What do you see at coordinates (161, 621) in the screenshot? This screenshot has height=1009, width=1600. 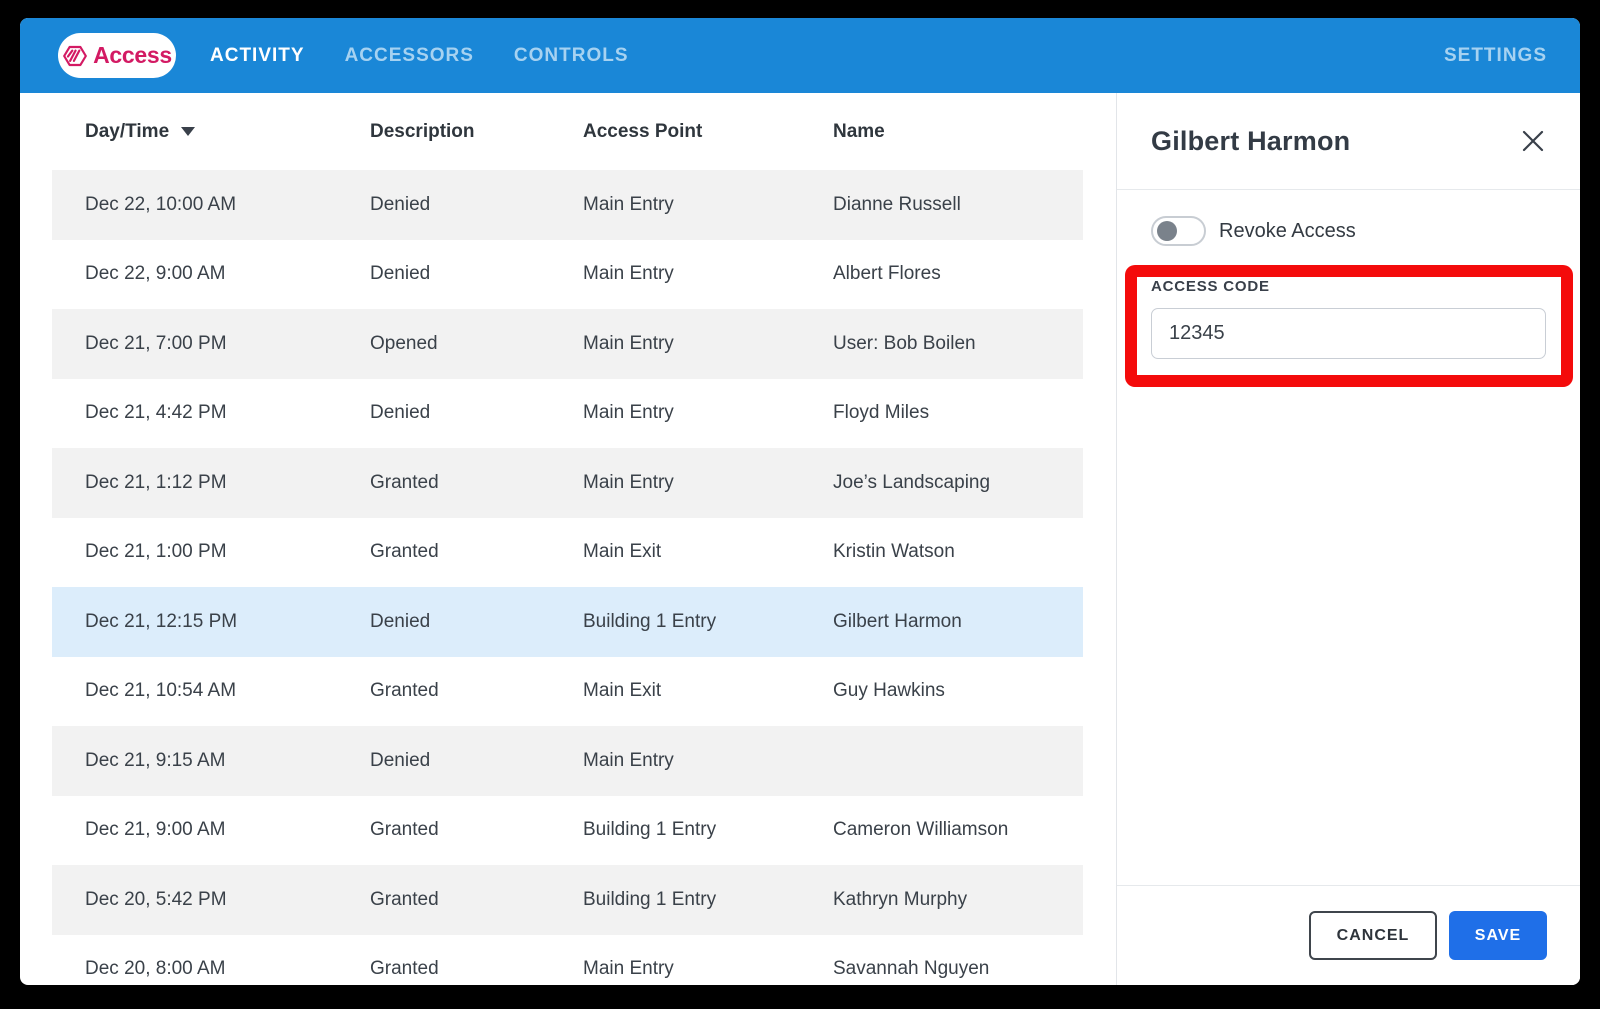 I see `cell-time: Dec 21, 12:15 PM` at bounding box center [161, 621].